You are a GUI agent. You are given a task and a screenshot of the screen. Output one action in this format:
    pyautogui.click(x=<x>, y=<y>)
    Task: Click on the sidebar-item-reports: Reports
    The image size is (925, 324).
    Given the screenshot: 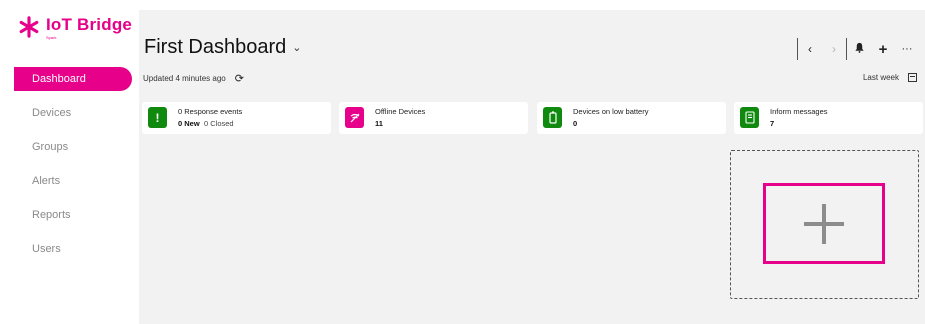 What is the action you would take?
    pyautogui.click(x=73, y=215)
    